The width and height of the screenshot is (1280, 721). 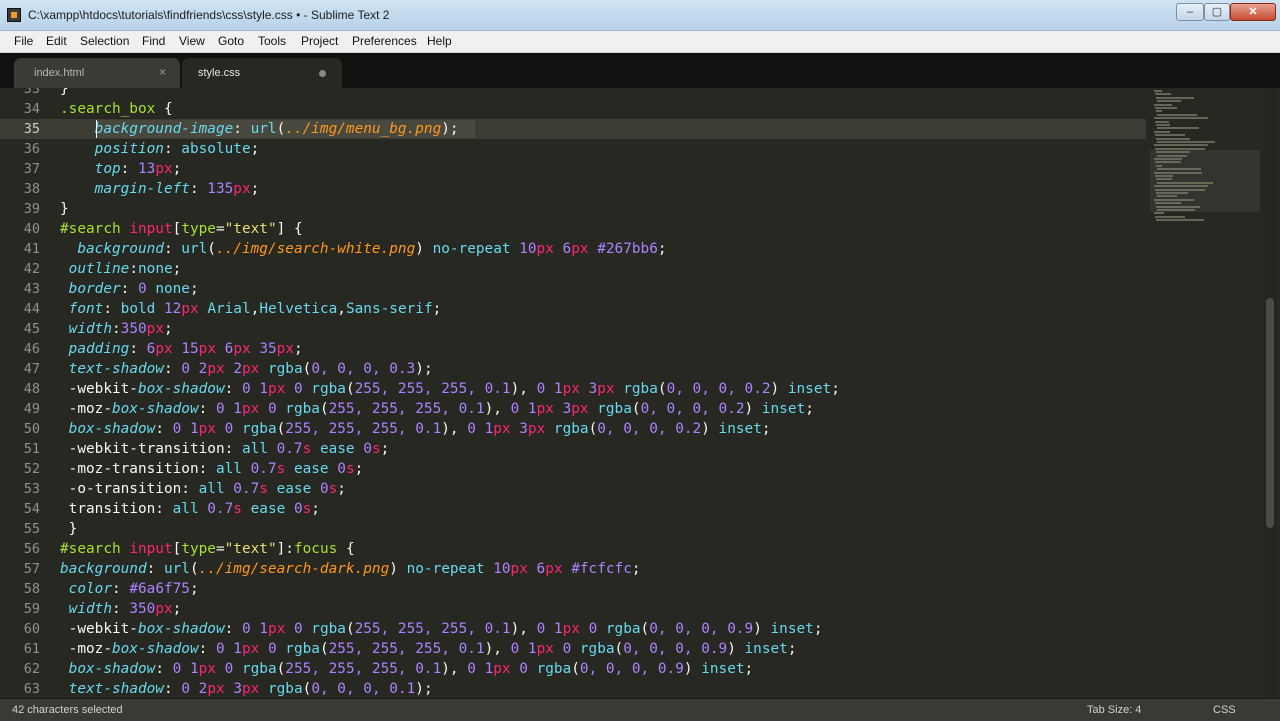 I want to click on menu-edit: Edit, so click(x=56, y=41).